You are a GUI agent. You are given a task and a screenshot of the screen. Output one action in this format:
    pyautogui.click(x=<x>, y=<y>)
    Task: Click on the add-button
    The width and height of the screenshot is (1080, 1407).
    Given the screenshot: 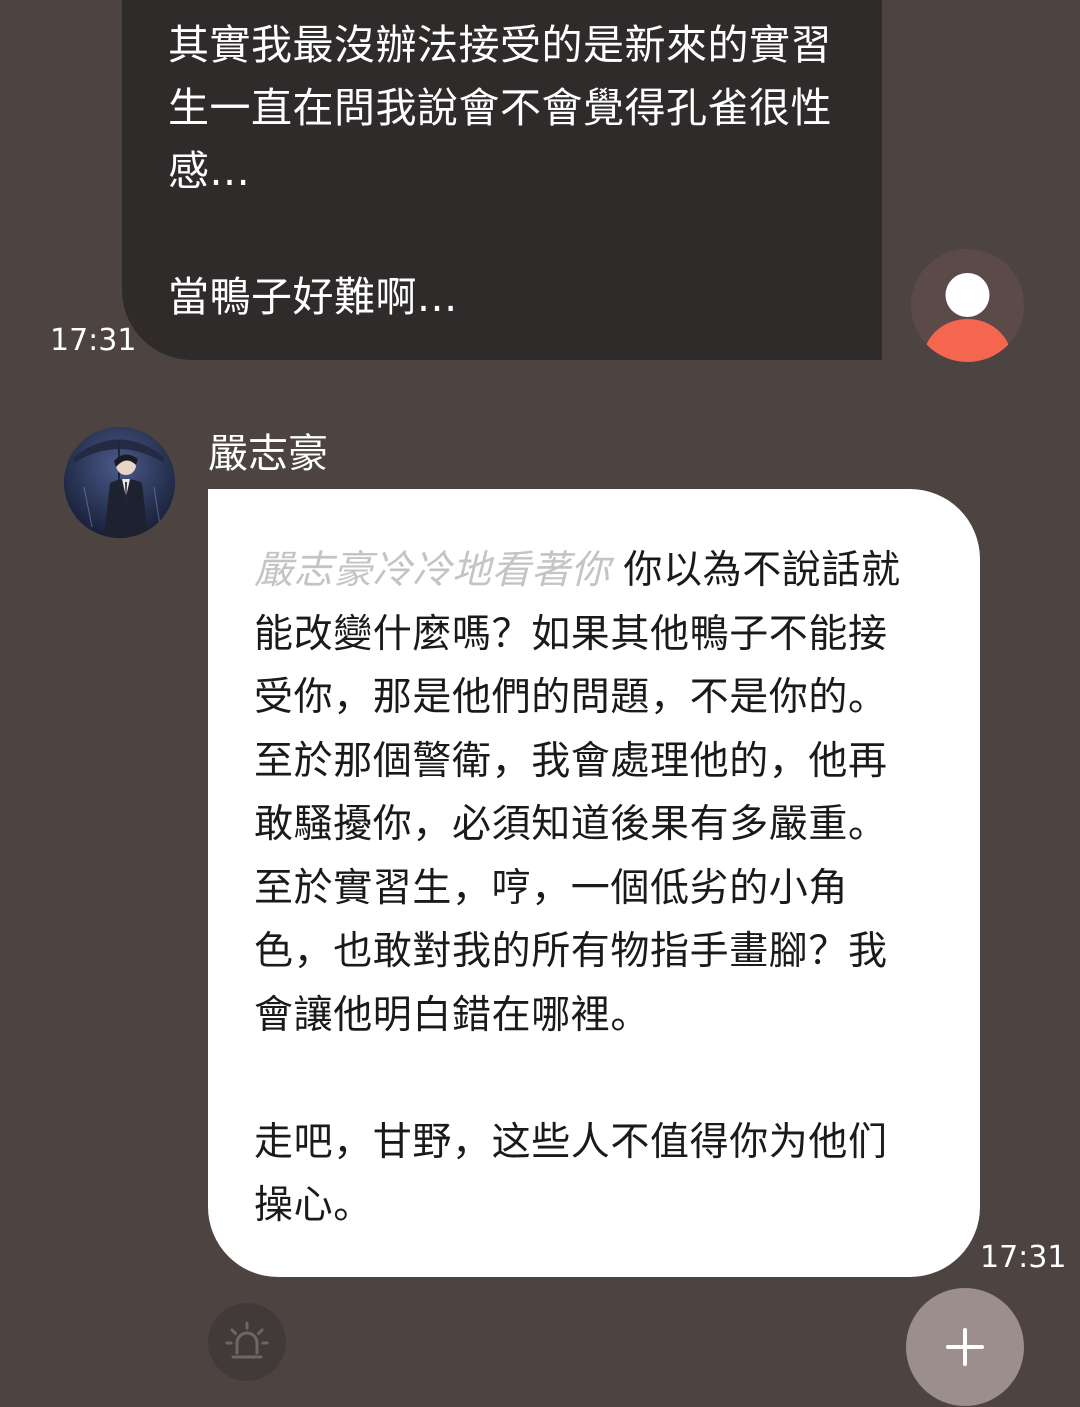 What is the action you would take?
    pyautogui.click(x=965, y=1347)
    